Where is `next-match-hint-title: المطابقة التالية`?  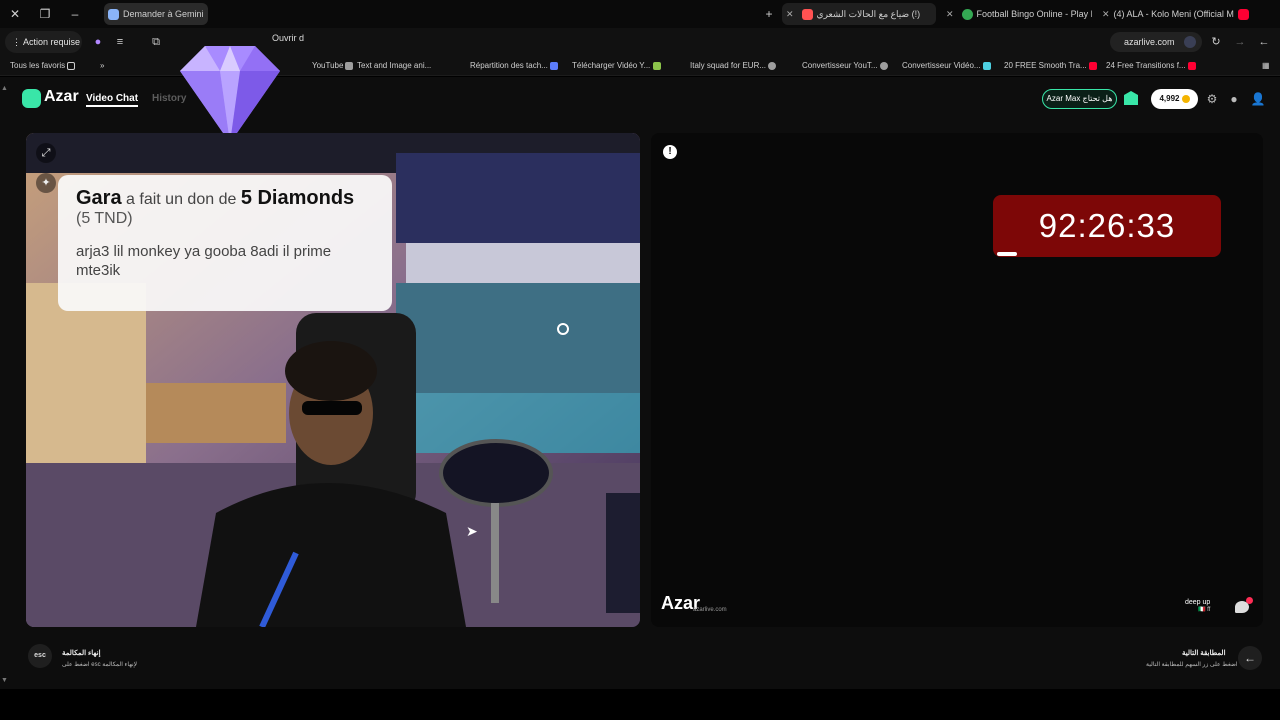
next-match-hint-title: المطابقة التالية is located at coordinates (1204, 653).